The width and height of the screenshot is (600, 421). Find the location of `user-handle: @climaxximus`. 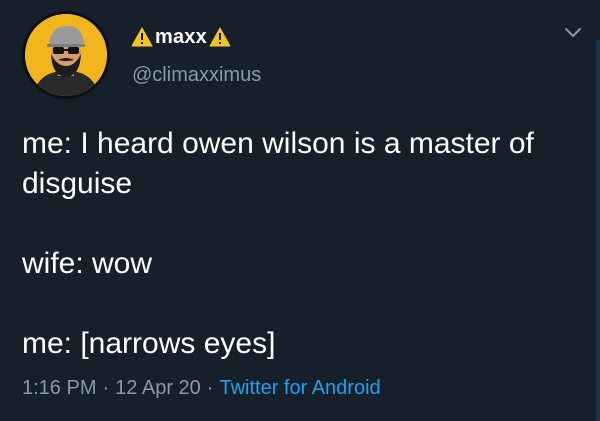

user-handle: @climaxximus is located at coordinates (196, 75).